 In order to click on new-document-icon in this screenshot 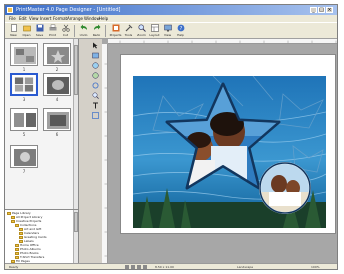, I will do `click(13, 28)`.